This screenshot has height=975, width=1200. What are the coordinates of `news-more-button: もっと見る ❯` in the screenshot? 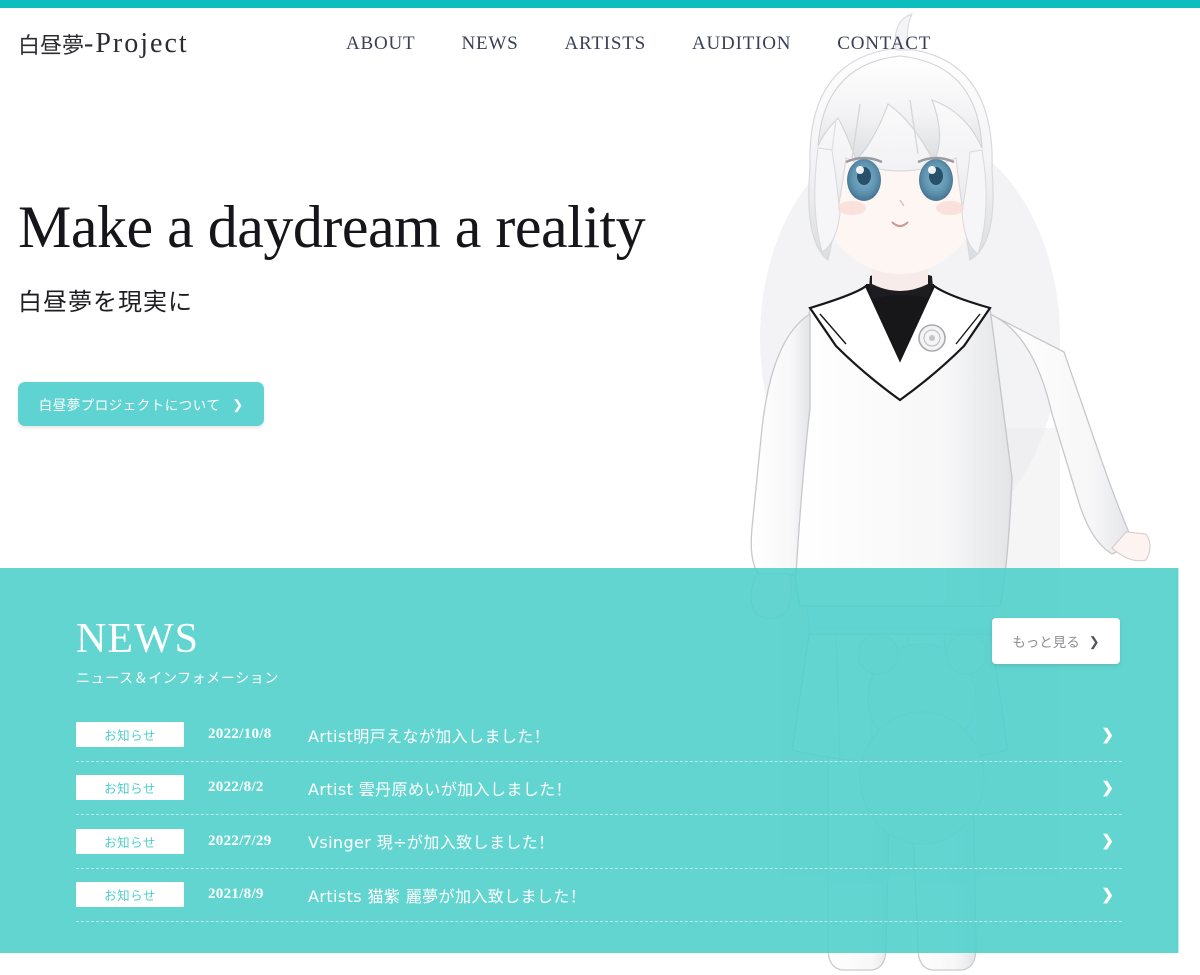 It's located at (1056, 641).